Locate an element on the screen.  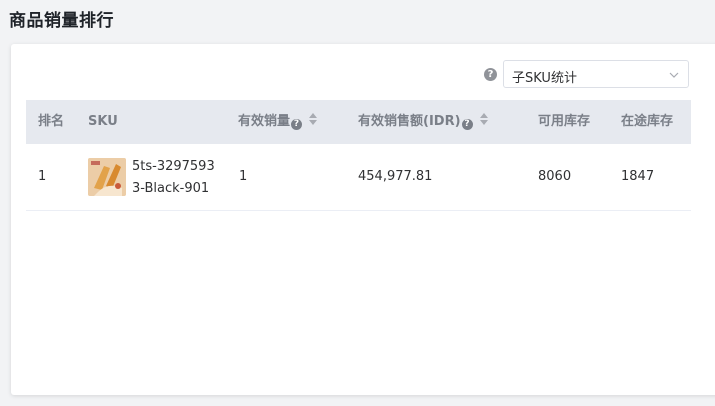
stat-type-select-value: 子SKU统计 is located at coordinates (544, 78).